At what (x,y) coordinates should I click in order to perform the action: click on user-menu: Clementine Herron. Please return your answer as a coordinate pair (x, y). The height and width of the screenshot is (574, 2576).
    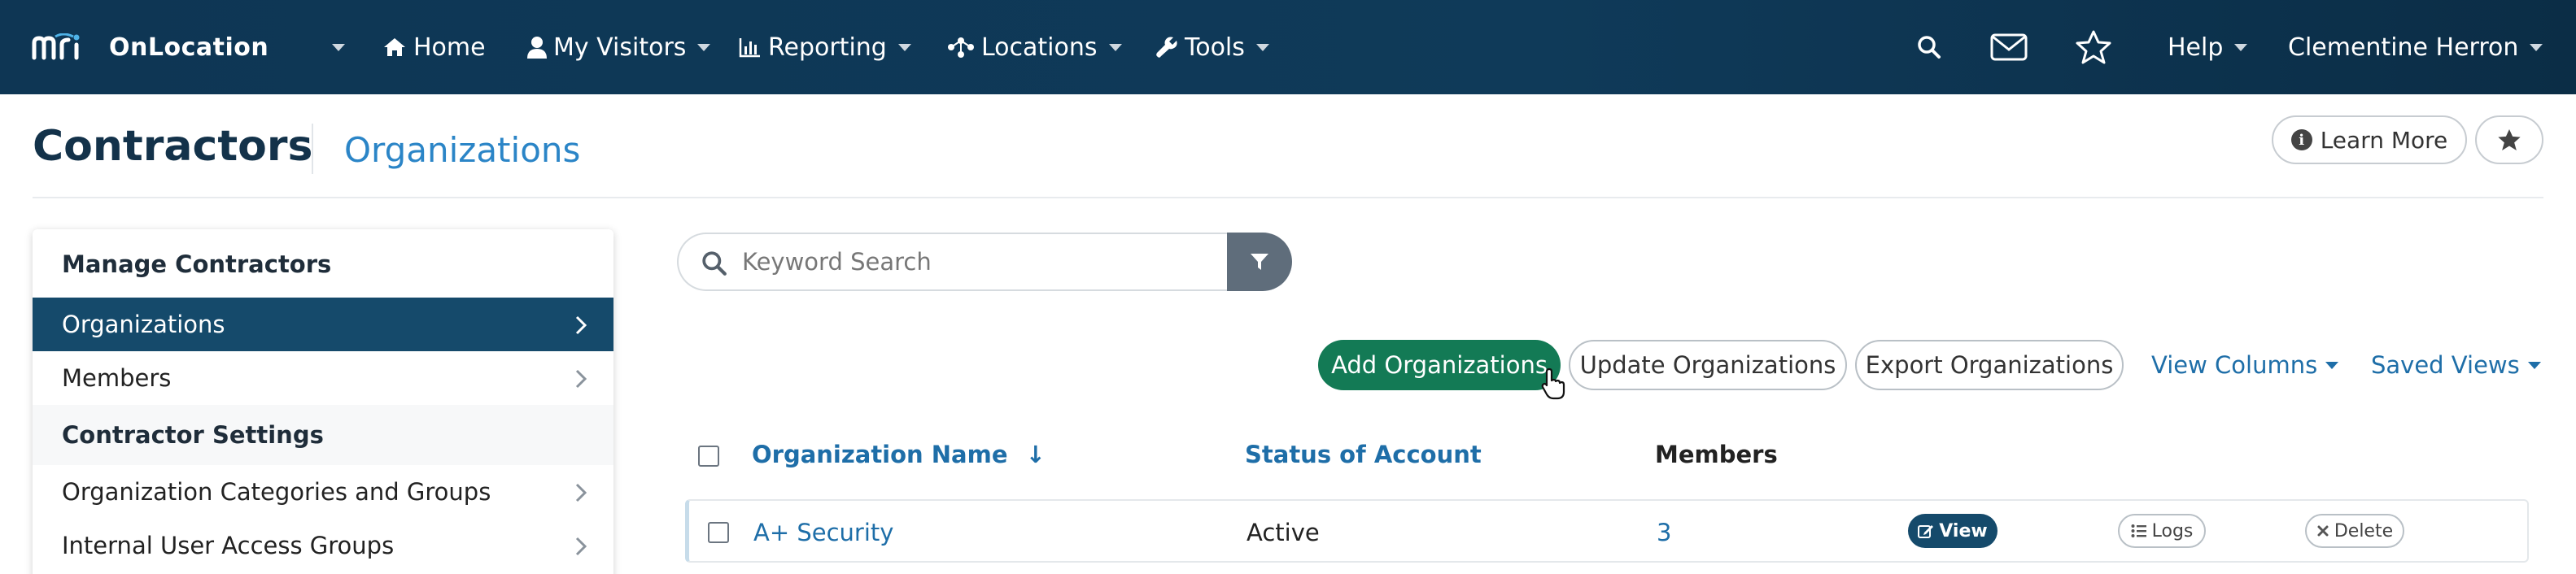
    Looking at the image, I should click on (2415, 47).